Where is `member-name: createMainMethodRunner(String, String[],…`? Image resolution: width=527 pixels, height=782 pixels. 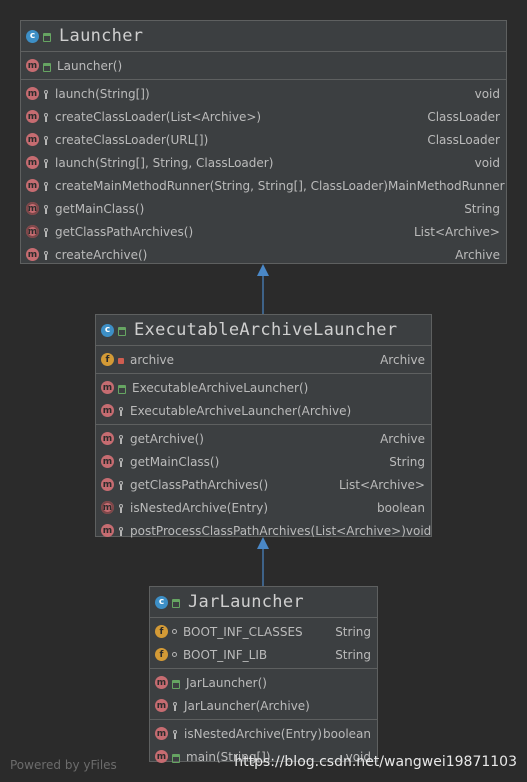 member-name: createMainMethodRunner(String, String[],… is located at coordinates (221, 185).